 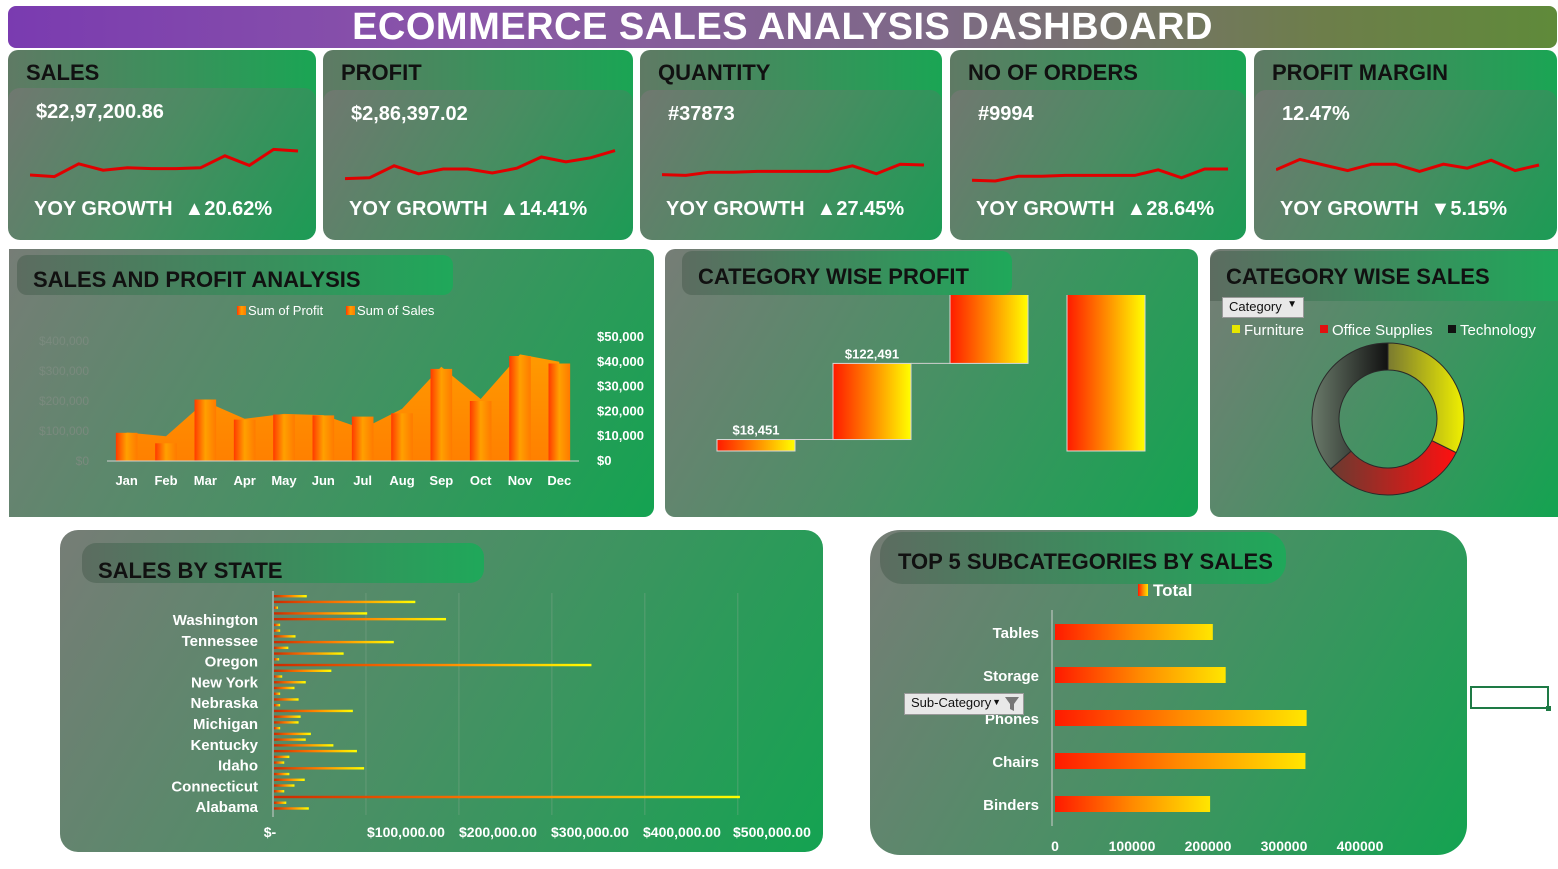 What do you see at coordinates (553, 209) in the screenshot?
I see `yoy-value: 14.41%` at bounding box center [553, 209].